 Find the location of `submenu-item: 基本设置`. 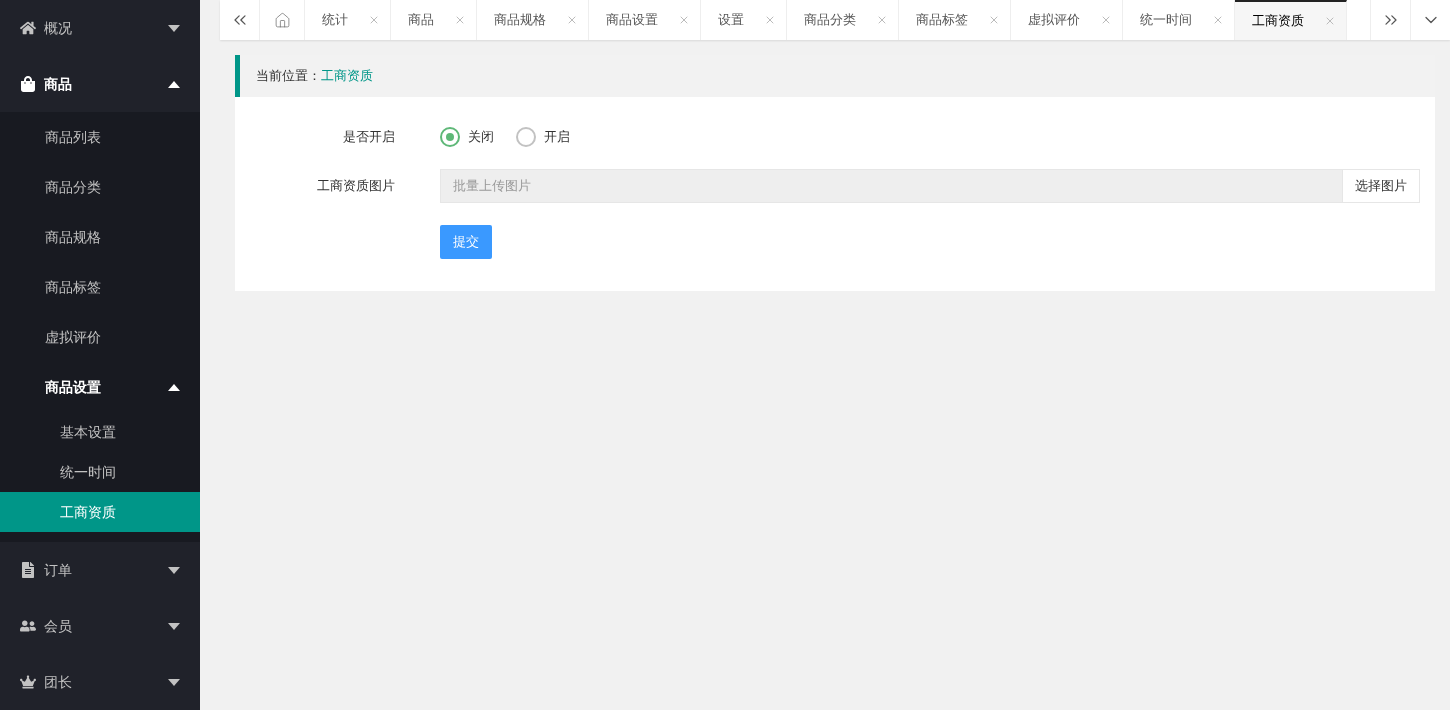

submenu-item: 基本设置 is located at coordinates (100, 432).